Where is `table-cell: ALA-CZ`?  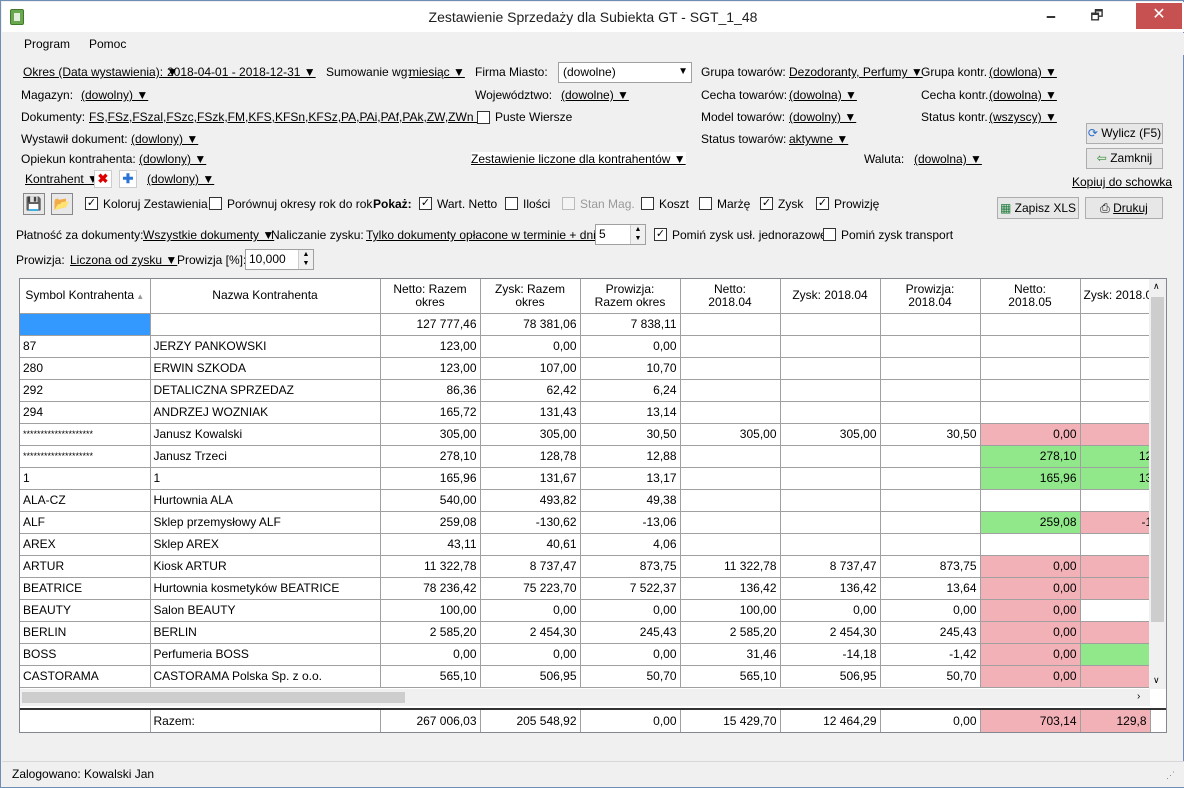 table-cell: ALA-CZ is located at coordinates (85, 500).